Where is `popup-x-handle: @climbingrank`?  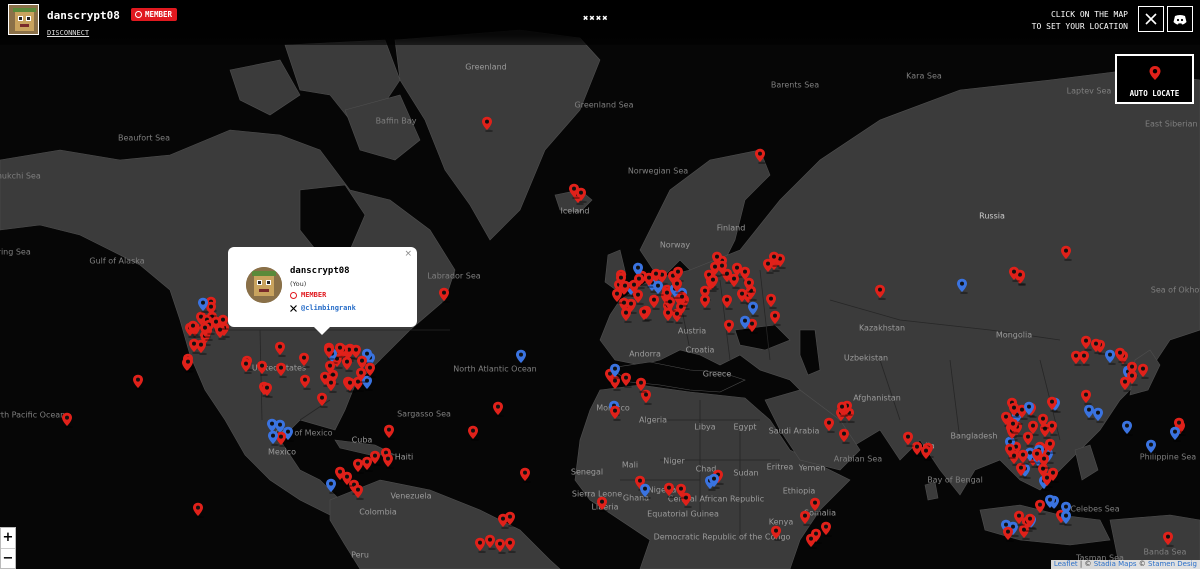
popup-x-handle: @climbingrank is located at coordinates (323, 308).